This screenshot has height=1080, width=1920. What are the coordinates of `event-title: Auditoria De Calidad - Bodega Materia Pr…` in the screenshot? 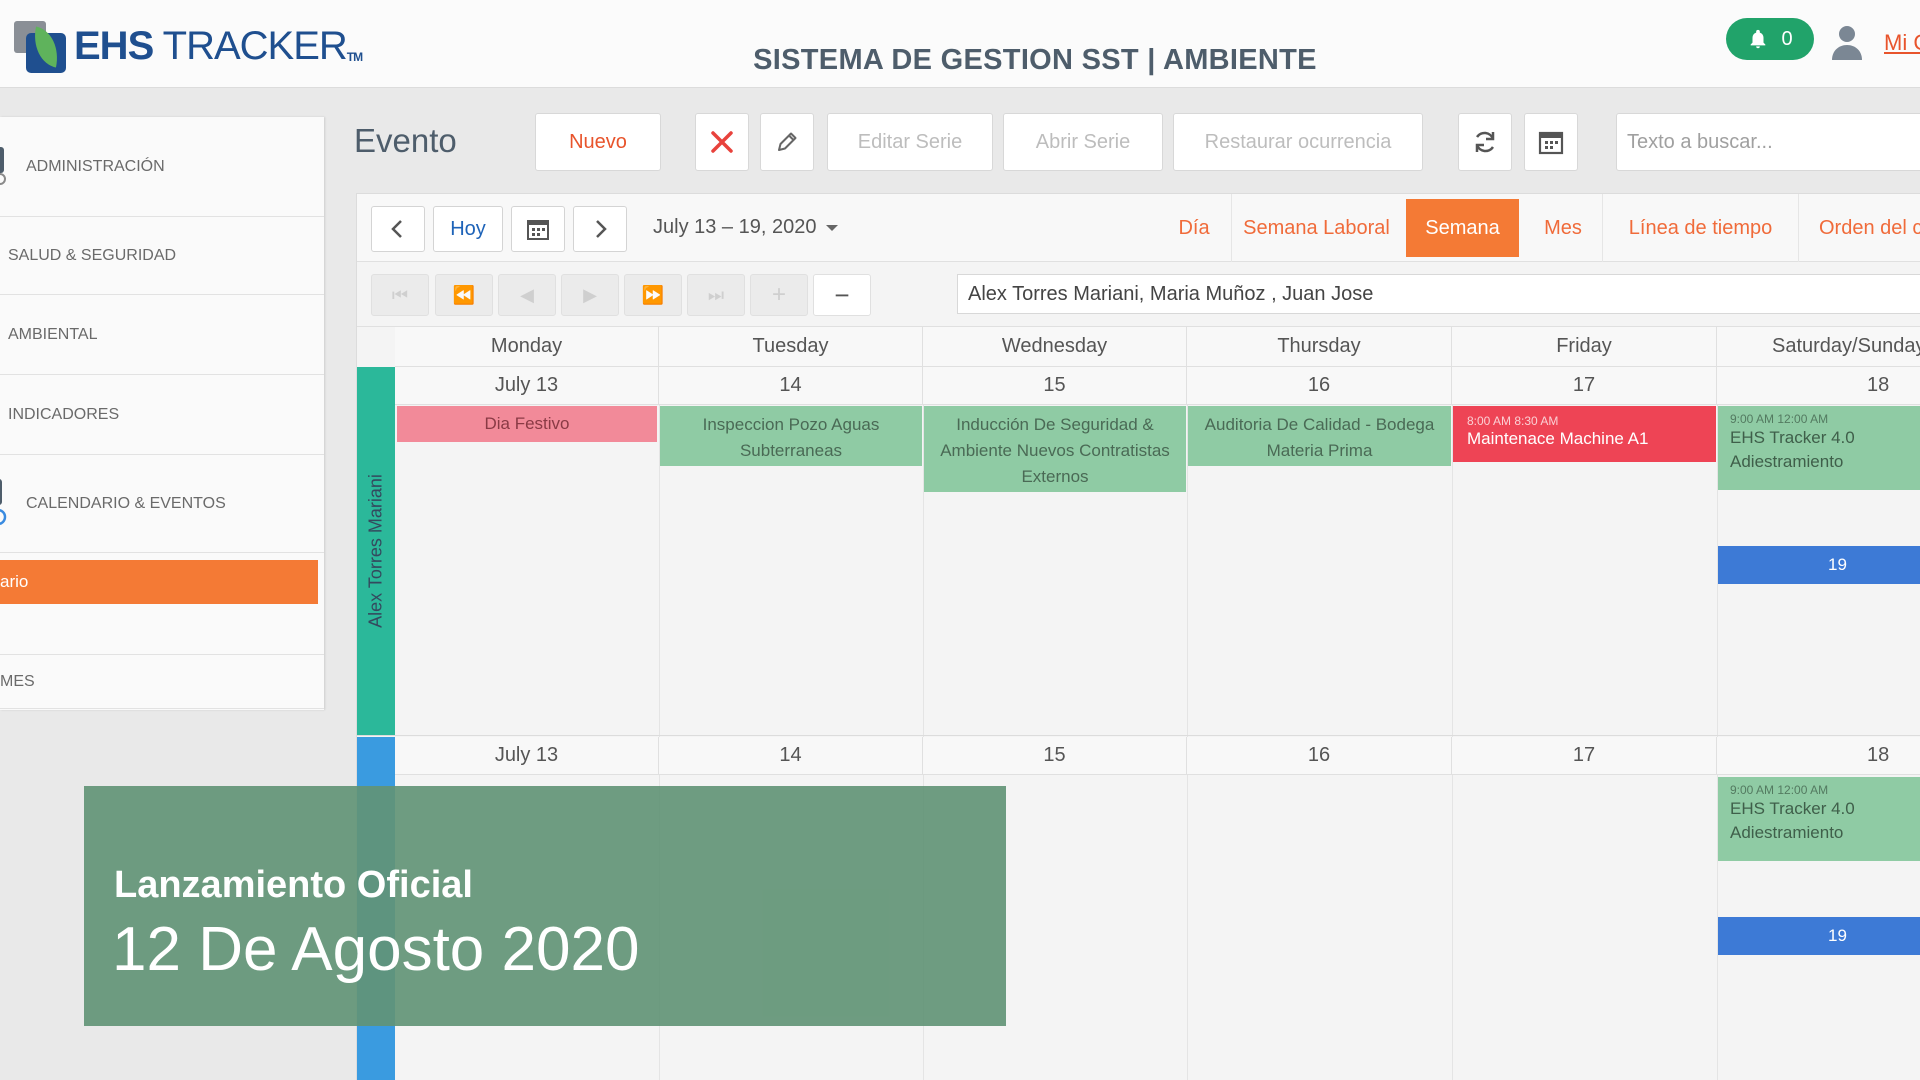 It's located at (1319, 437).